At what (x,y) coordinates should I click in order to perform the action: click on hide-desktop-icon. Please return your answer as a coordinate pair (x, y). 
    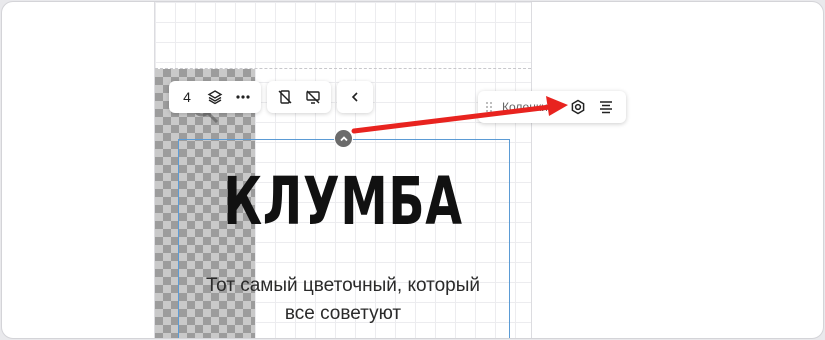
    Looking at the image, I should click on (313, 97).